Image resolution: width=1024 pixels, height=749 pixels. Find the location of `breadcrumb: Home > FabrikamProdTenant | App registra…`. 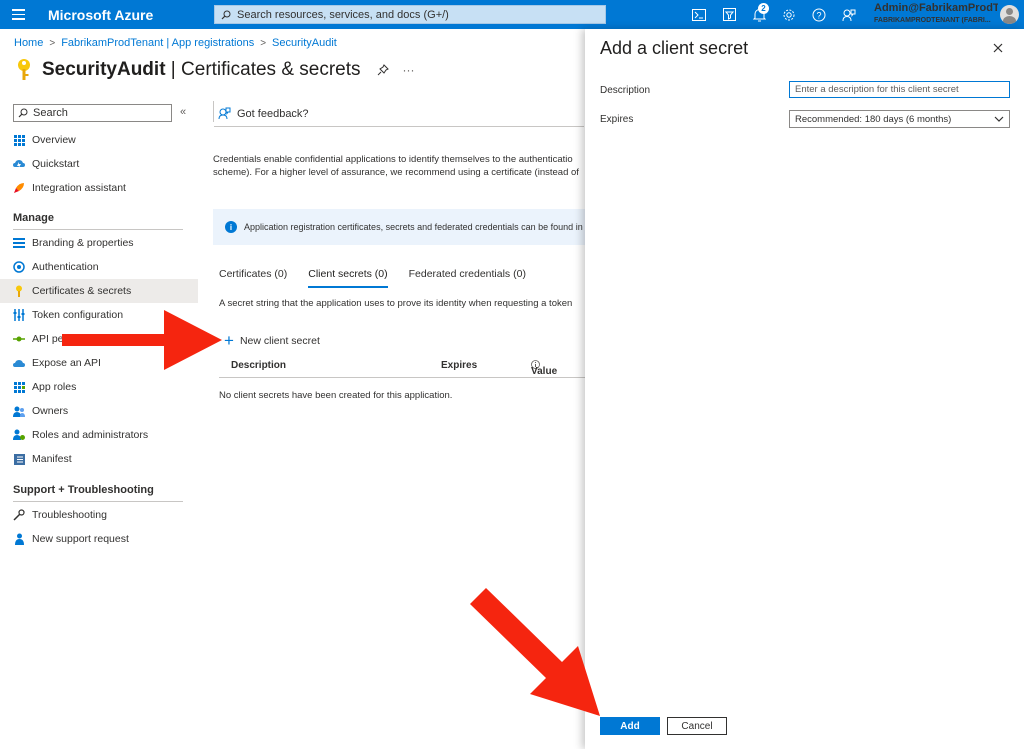

breadcrumb: Home > FabrikamProdTenant | App registra… is located at coordinates (175, 43).